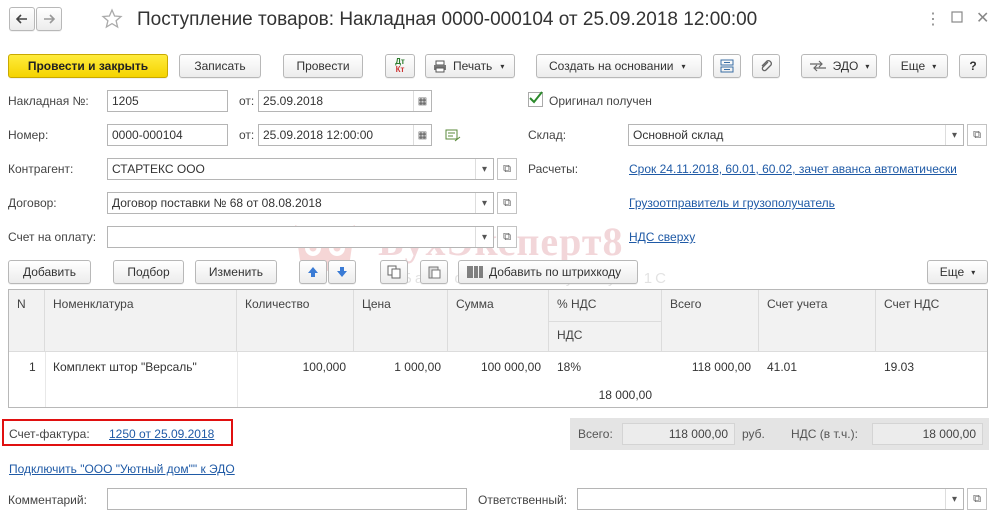  What do you see at coordinates (498, 321) in the screenshot?
I see `col-header-sum: Сумма` at bounding box center [498, 321].